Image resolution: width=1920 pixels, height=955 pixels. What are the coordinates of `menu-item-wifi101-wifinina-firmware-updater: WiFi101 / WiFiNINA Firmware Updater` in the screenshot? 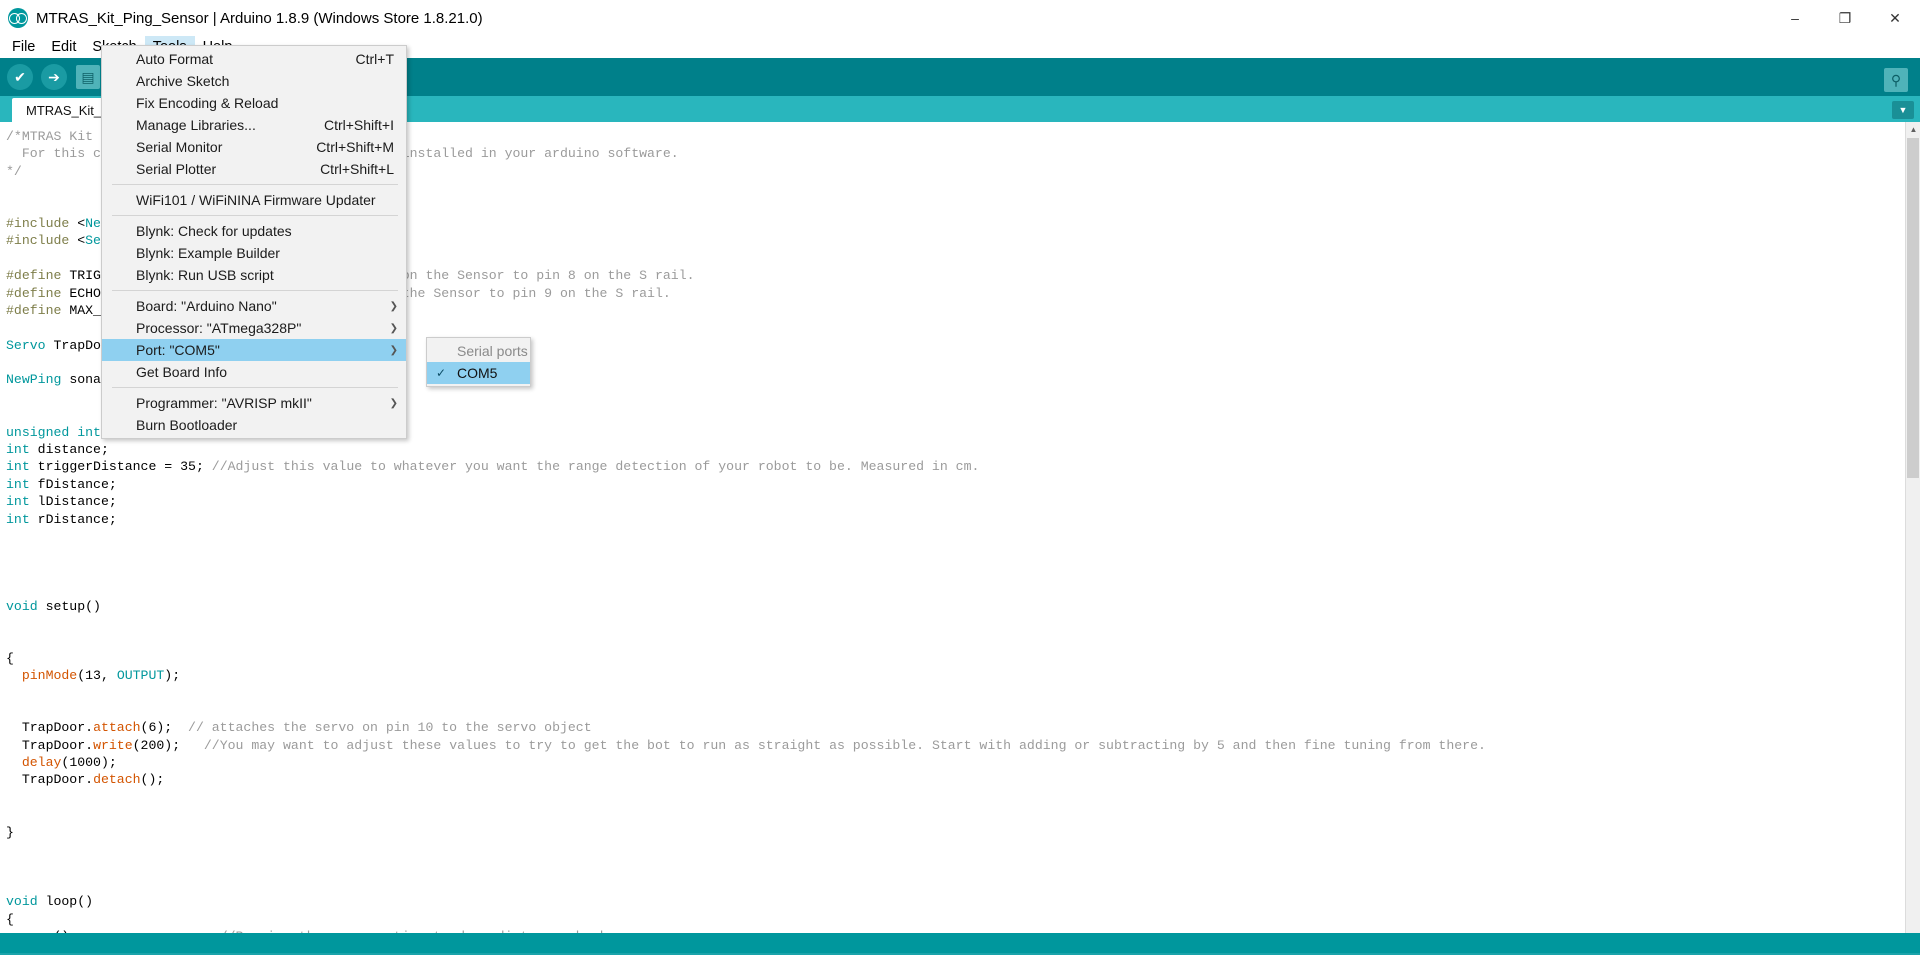 It's located at (254, 200).